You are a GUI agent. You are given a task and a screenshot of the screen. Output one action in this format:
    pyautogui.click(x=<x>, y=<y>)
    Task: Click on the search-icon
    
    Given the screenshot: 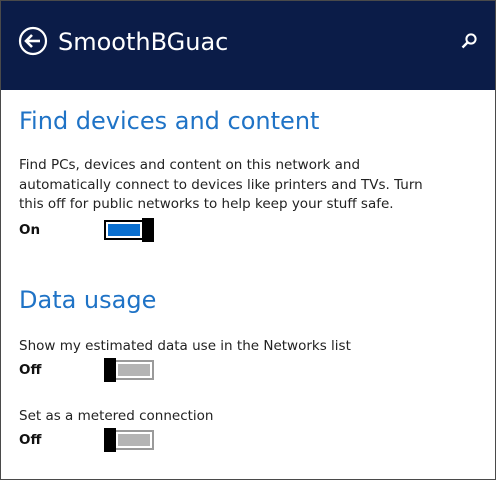 What is the action you would take?
    pyautogui.click(x=469, y=41)
    